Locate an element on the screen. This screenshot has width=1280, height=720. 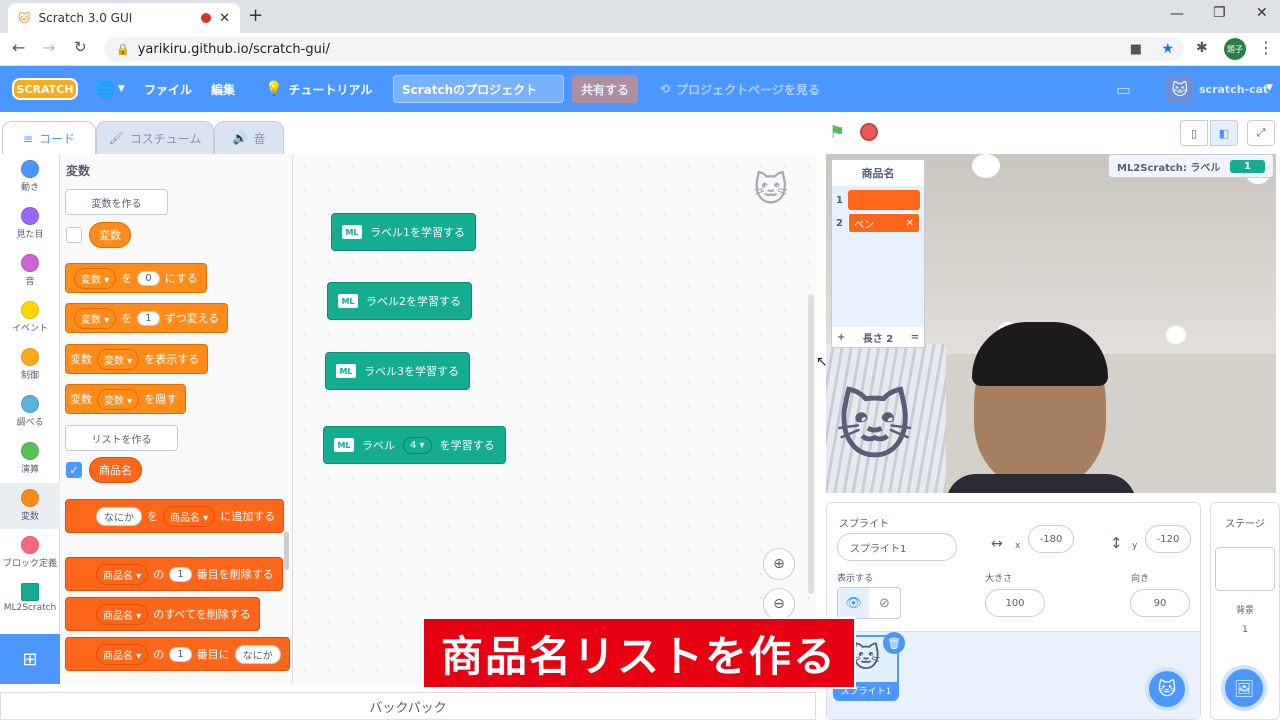
tab-sound: 🔊 音 is located at coordinates (249, 138).